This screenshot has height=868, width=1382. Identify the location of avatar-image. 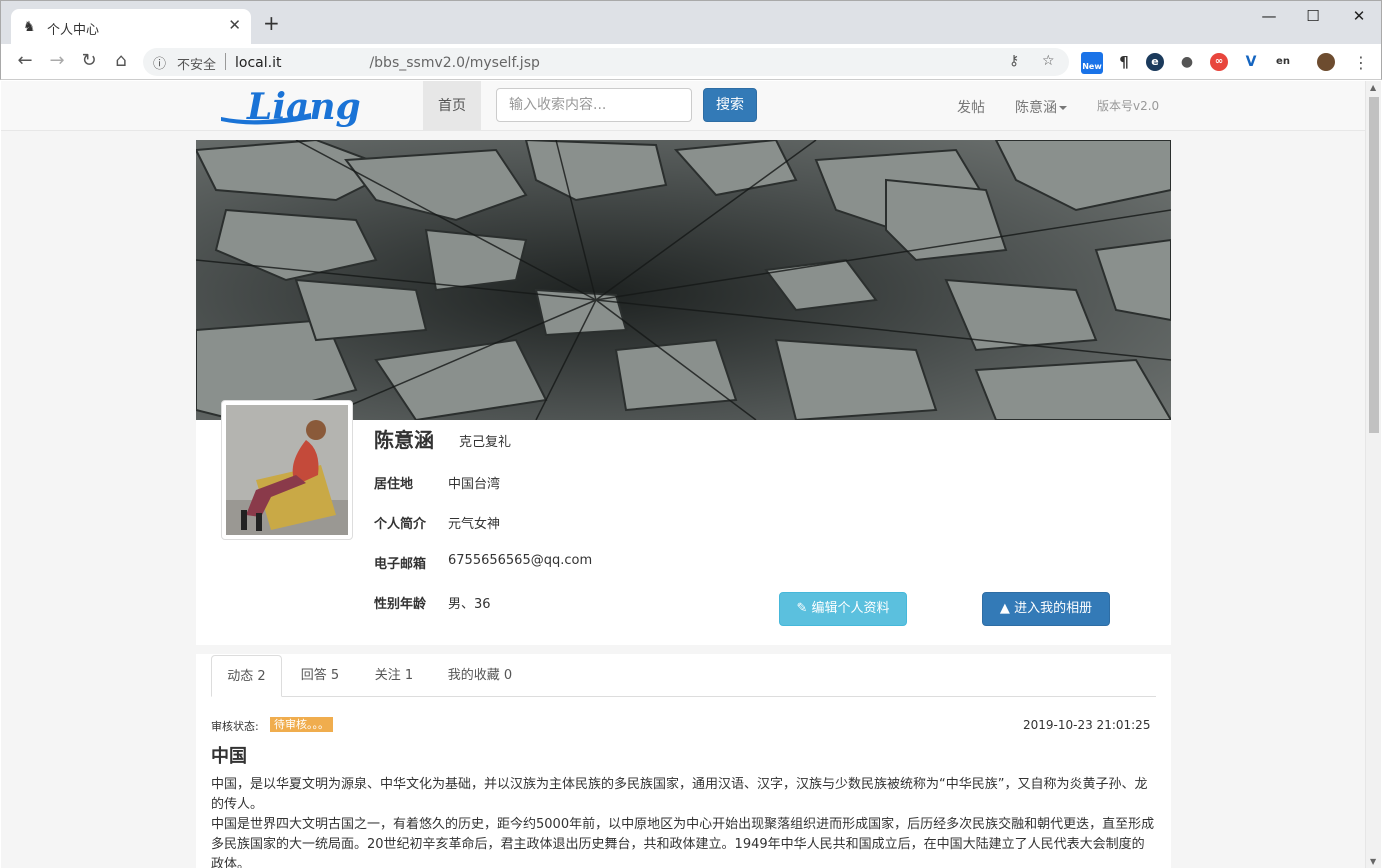
(287, 470).